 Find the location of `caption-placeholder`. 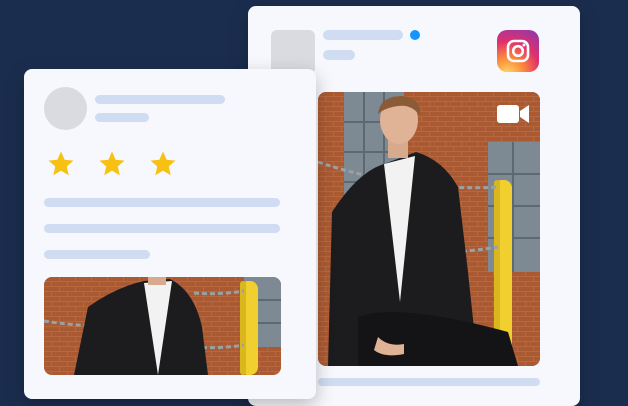

caption-placeholder is located at coordinates (429, 382).